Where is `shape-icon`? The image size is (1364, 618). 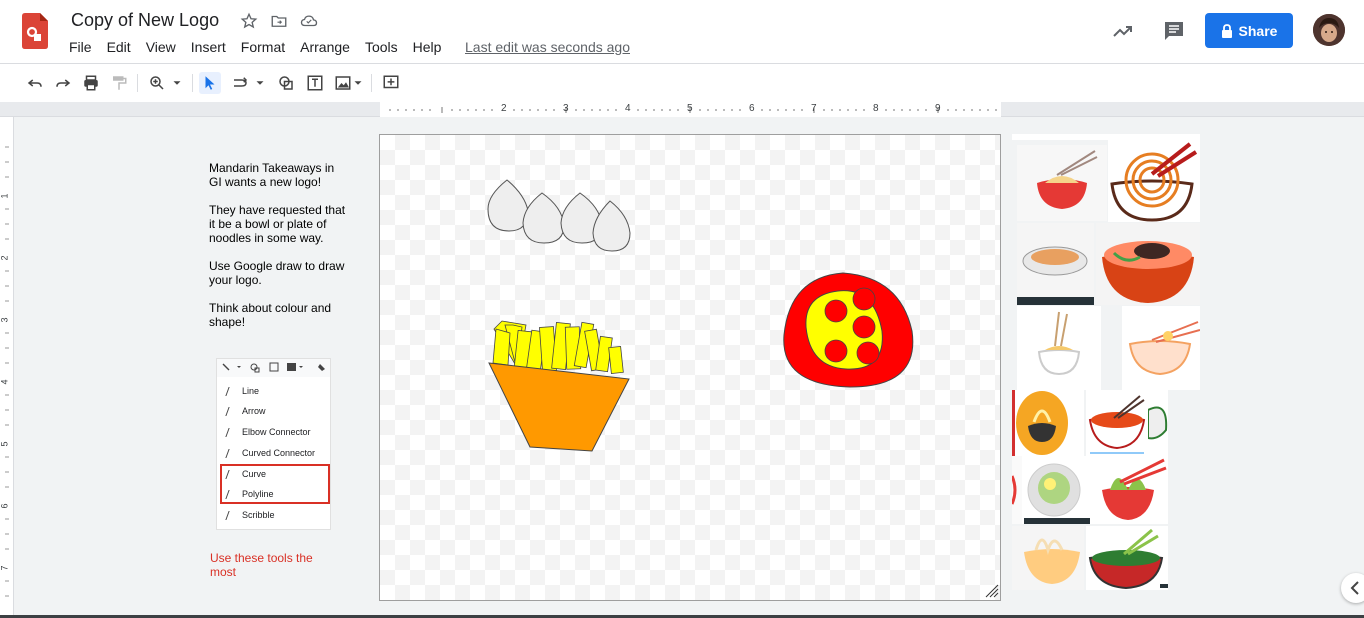
shape-icon is located at coordinates (286, 83).